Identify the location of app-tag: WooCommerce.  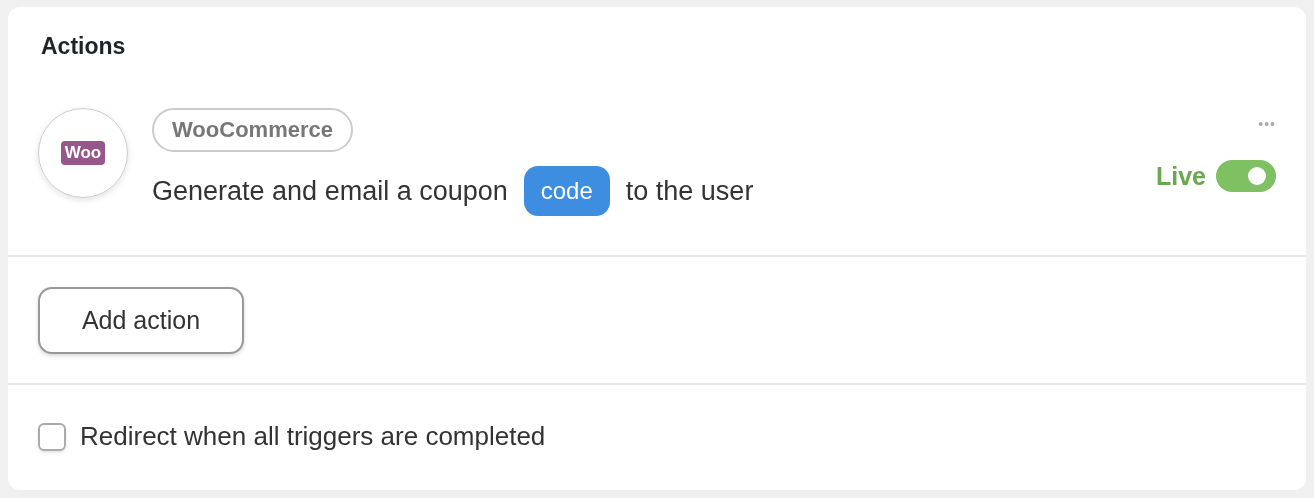
(252, 130).